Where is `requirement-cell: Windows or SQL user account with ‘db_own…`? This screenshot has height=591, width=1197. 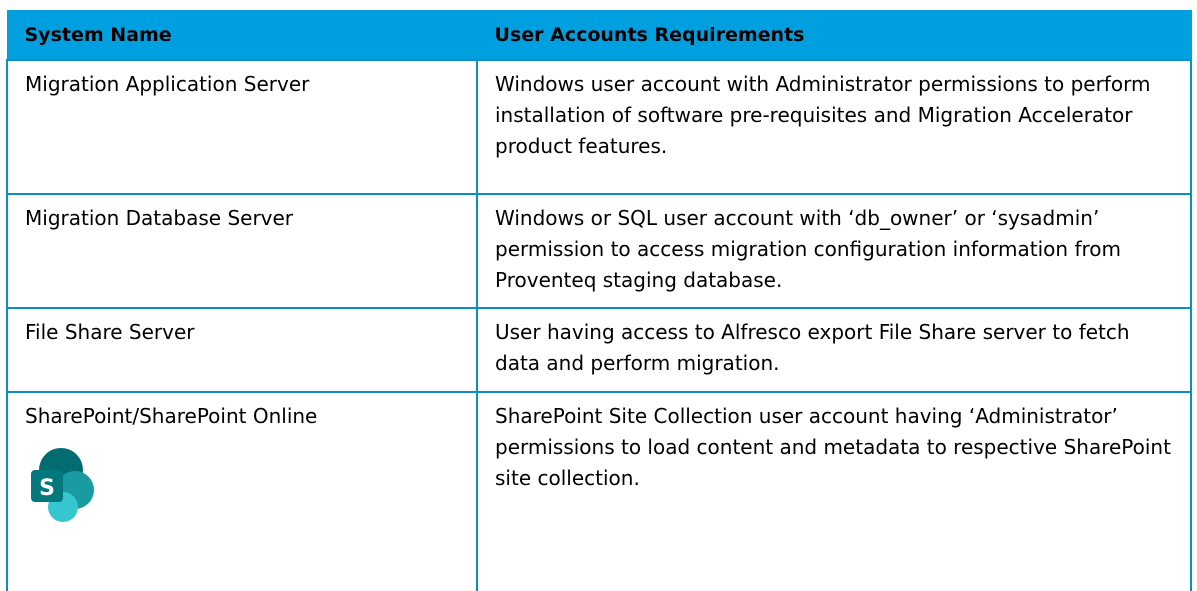
requirement-cell: Windows or SQL user account with ‘db_own… is located at coordinates (834, 250).